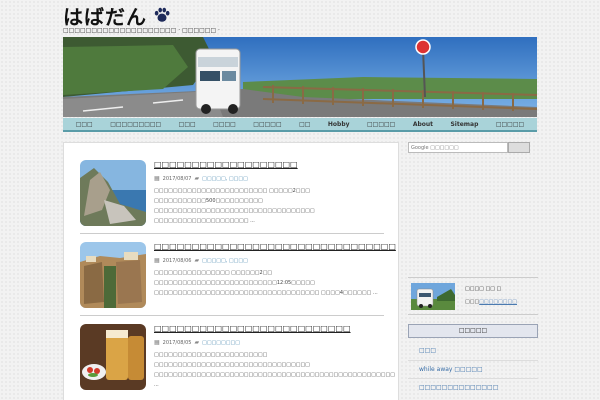  What do you see at coordinates (433, 296) in the screenshot?
I see `profile-image` at bounding box center [433, 296].